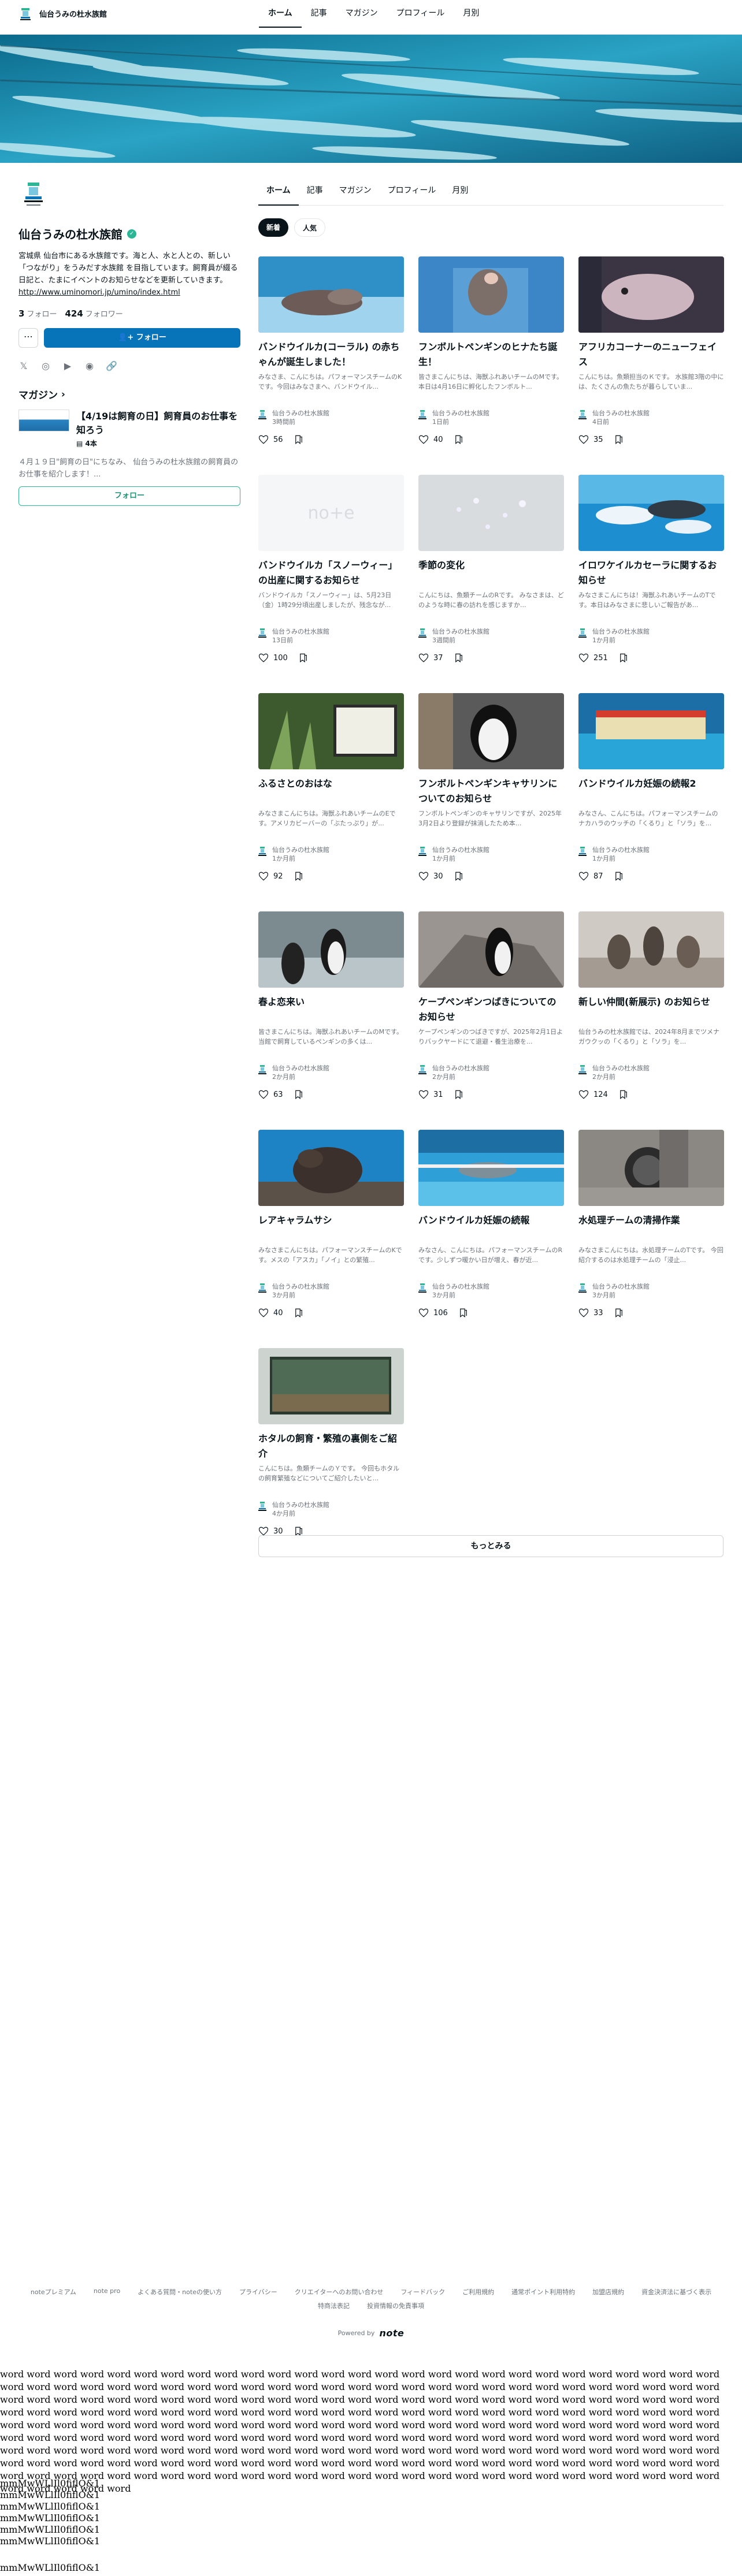 The height and width of the screenshot is (2576, 742). What do you see at coordinates (319, 17) in the screenshot?
I see `top-tab-articles: 記事` at bounding box center [319, 17].